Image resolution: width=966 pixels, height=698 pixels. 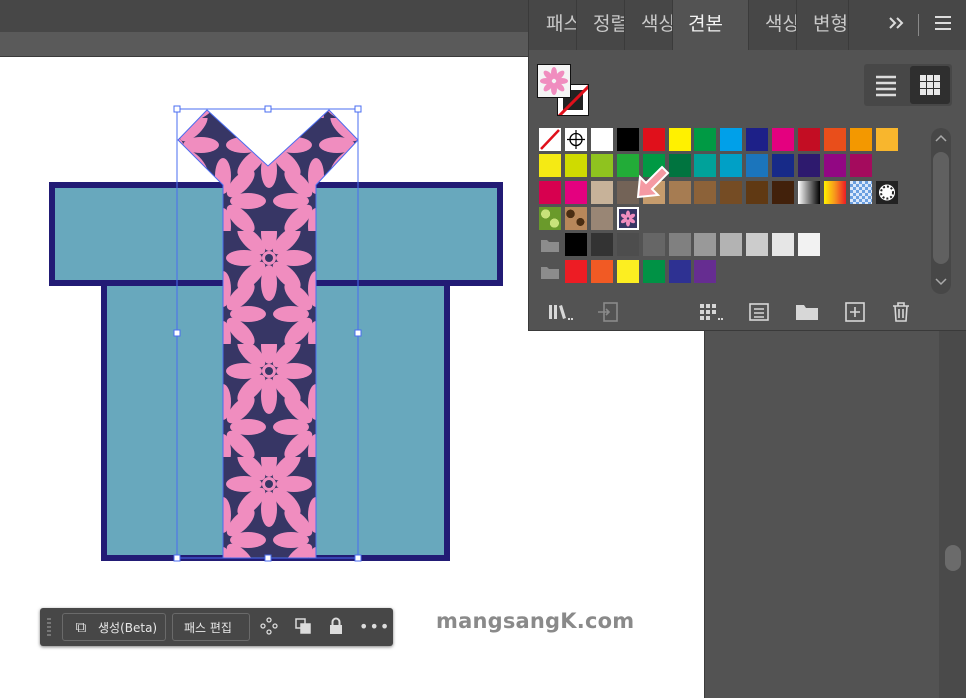 What do you see at coordinates (886, 85) in the screenshot?
I see `list-view-button` at bounding box center [886, 85].